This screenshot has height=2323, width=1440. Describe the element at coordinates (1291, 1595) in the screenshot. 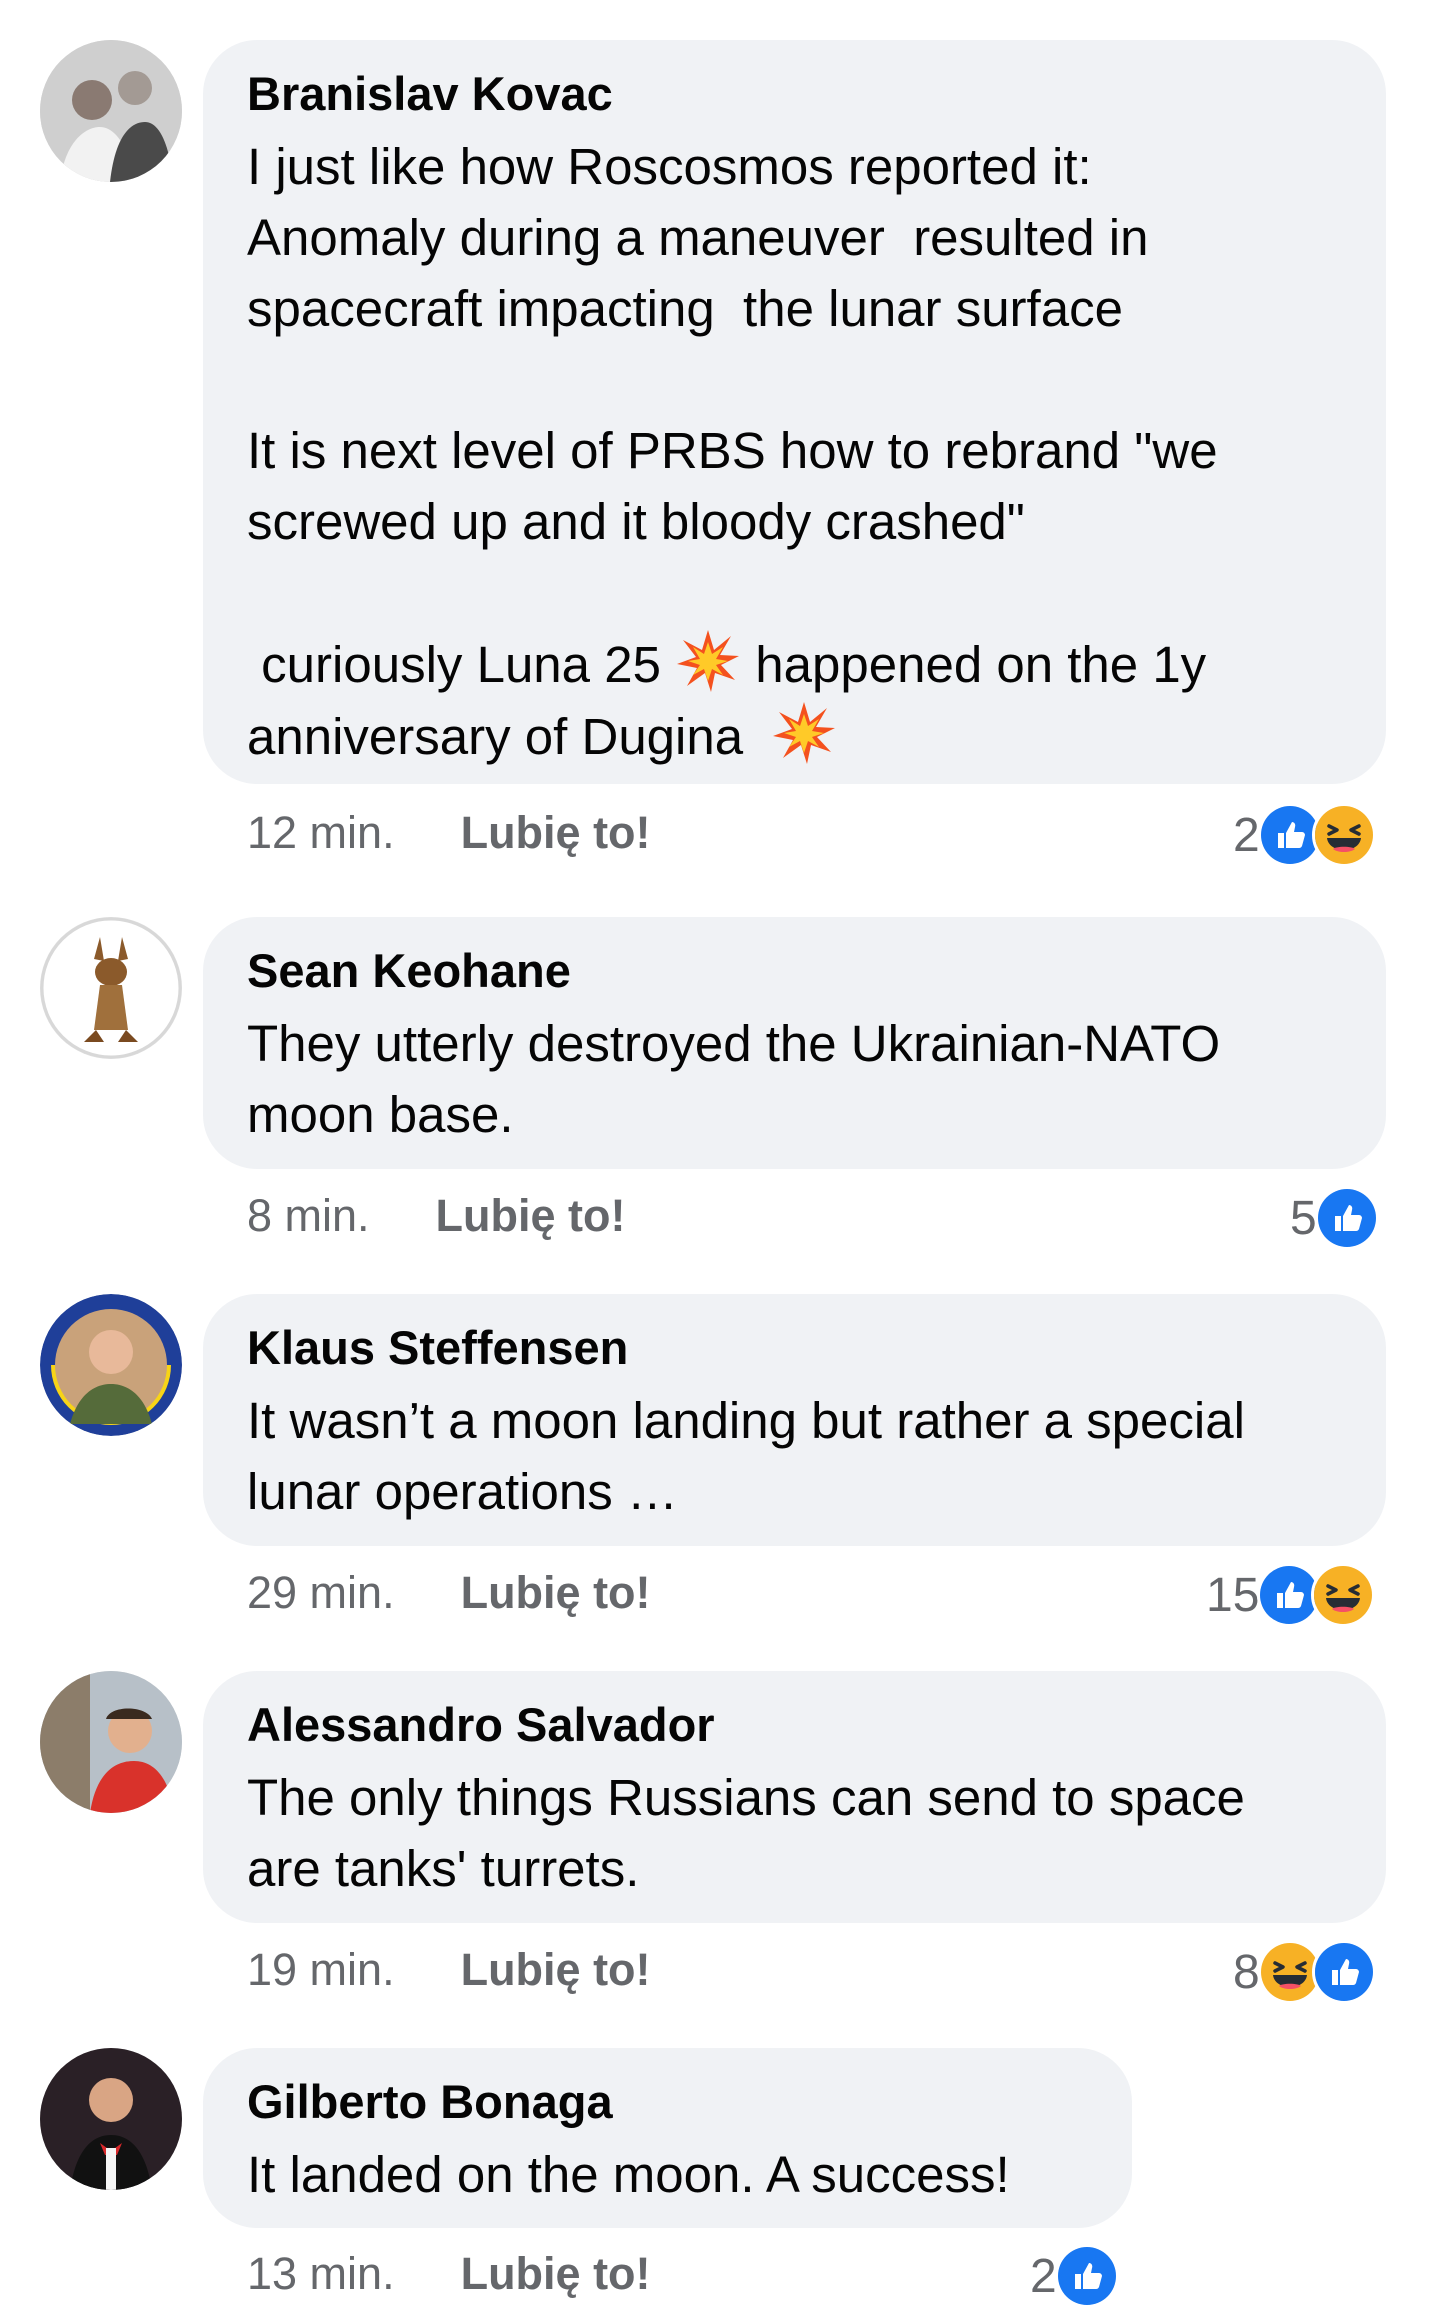

I see `reaction-summary: 15` at that location.